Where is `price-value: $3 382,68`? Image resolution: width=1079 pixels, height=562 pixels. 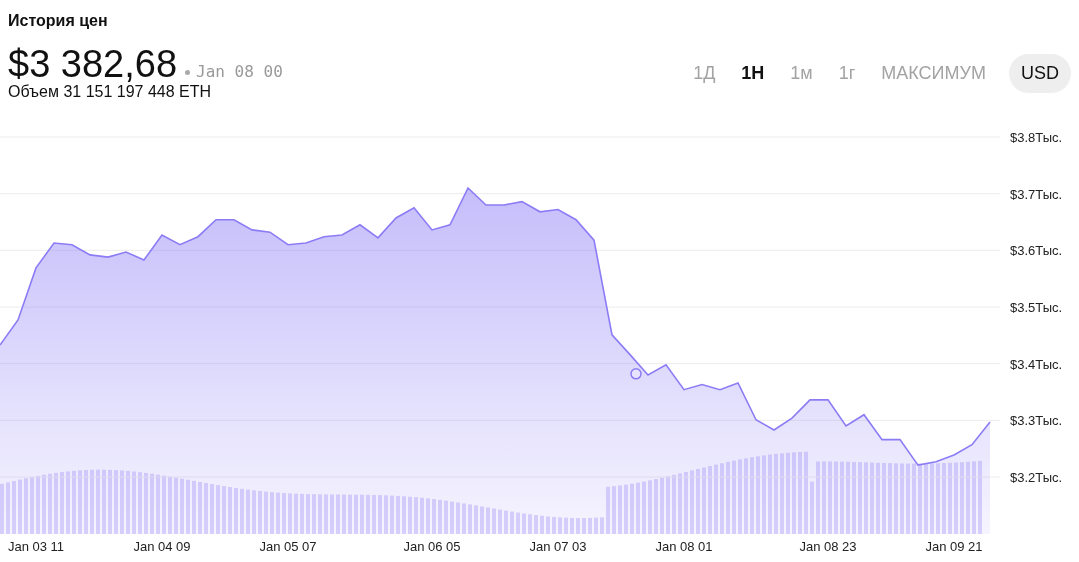
price-value: $3 382,68 is located at coordinates (93, 64).